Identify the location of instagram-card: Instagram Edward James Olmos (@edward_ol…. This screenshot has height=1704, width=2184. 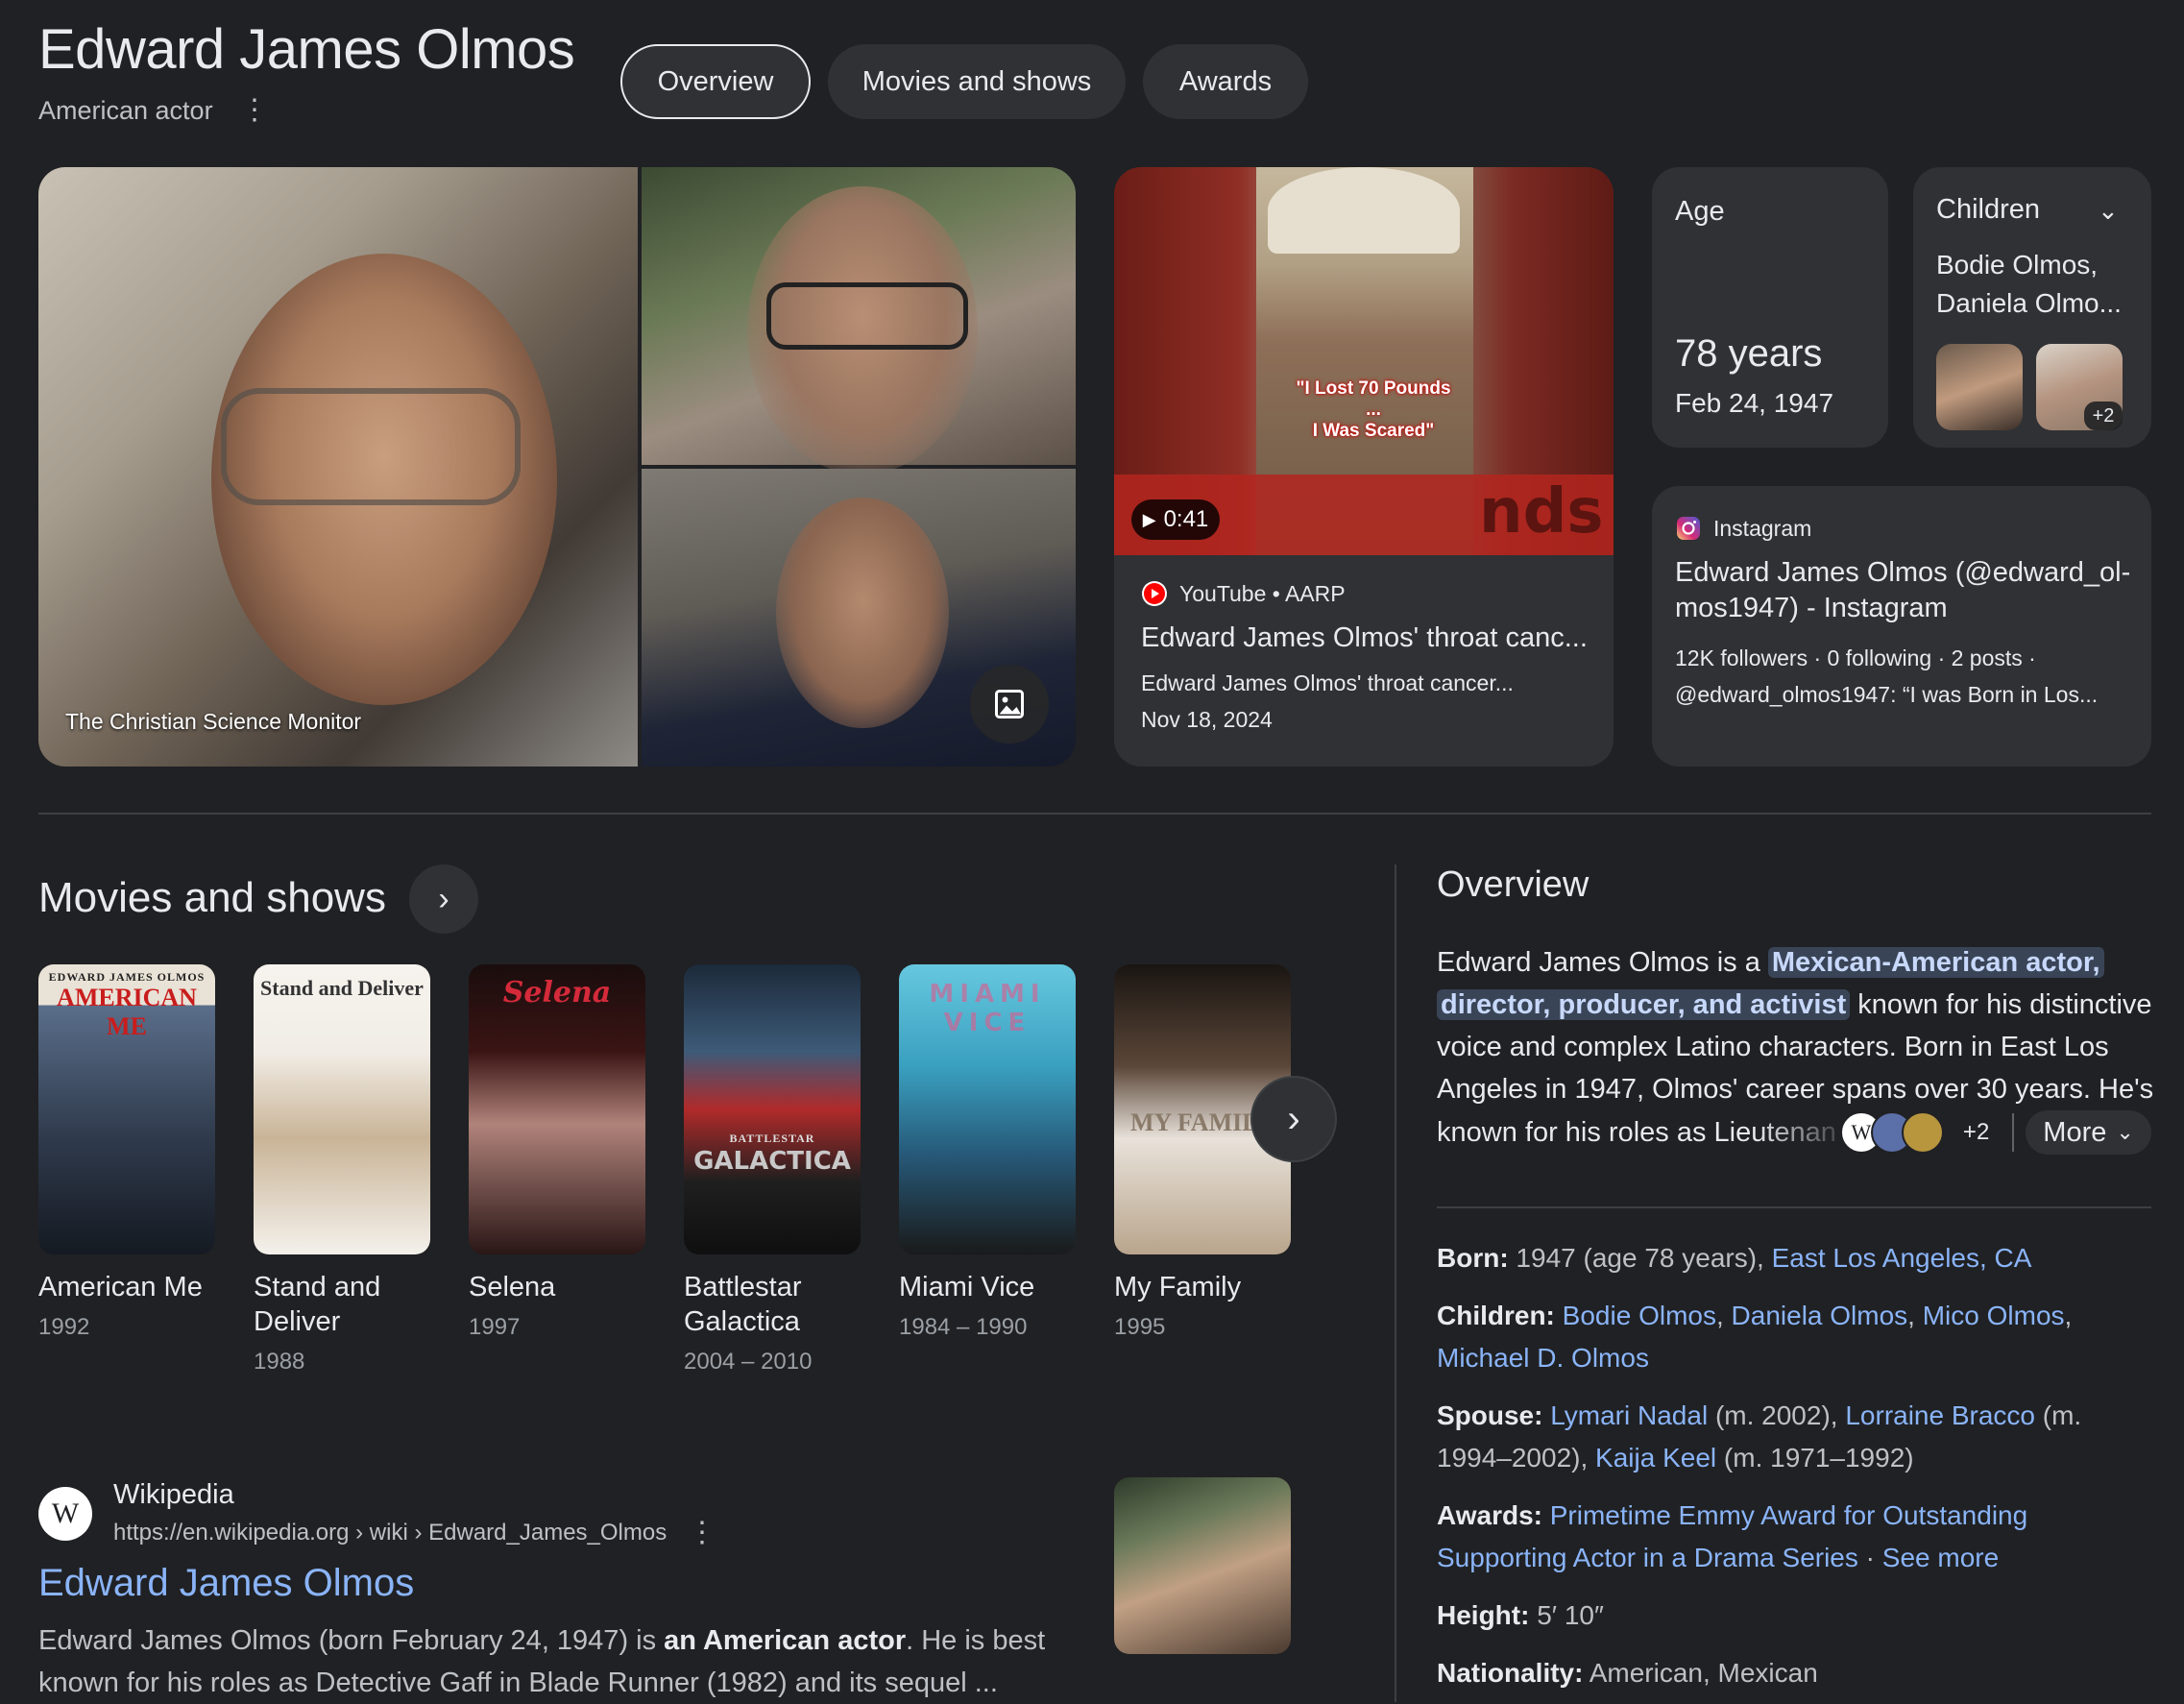
(1902, 626).